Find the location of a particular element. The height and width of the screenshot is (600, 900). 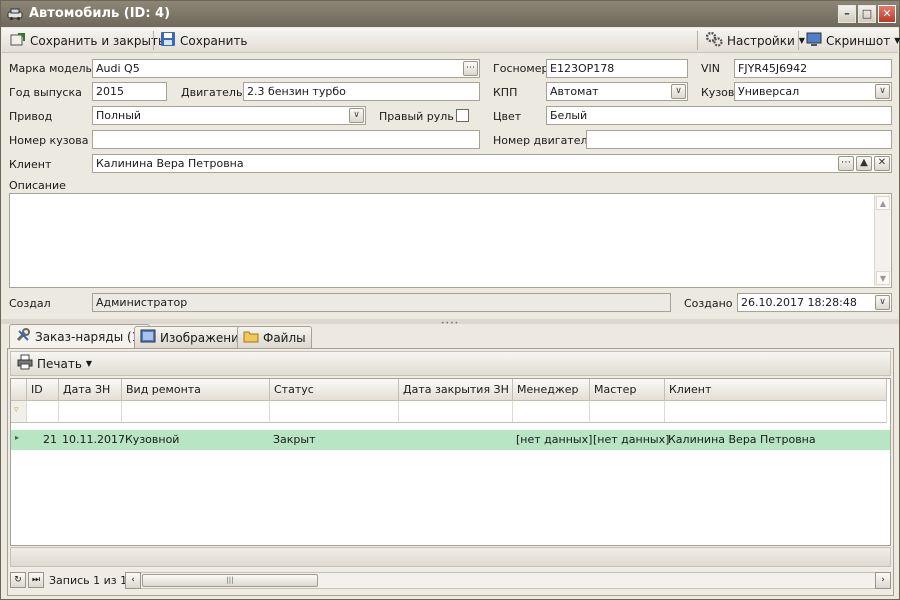

screenshot-dropdown: Скриншот ▼ is located at coordinates (851, 40).